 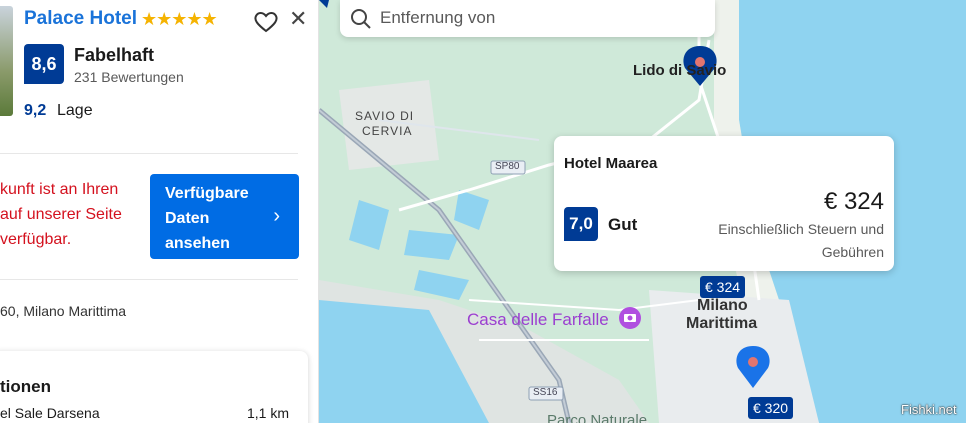 I want to click on close-icon: ✕, so click(x=298, y=19).